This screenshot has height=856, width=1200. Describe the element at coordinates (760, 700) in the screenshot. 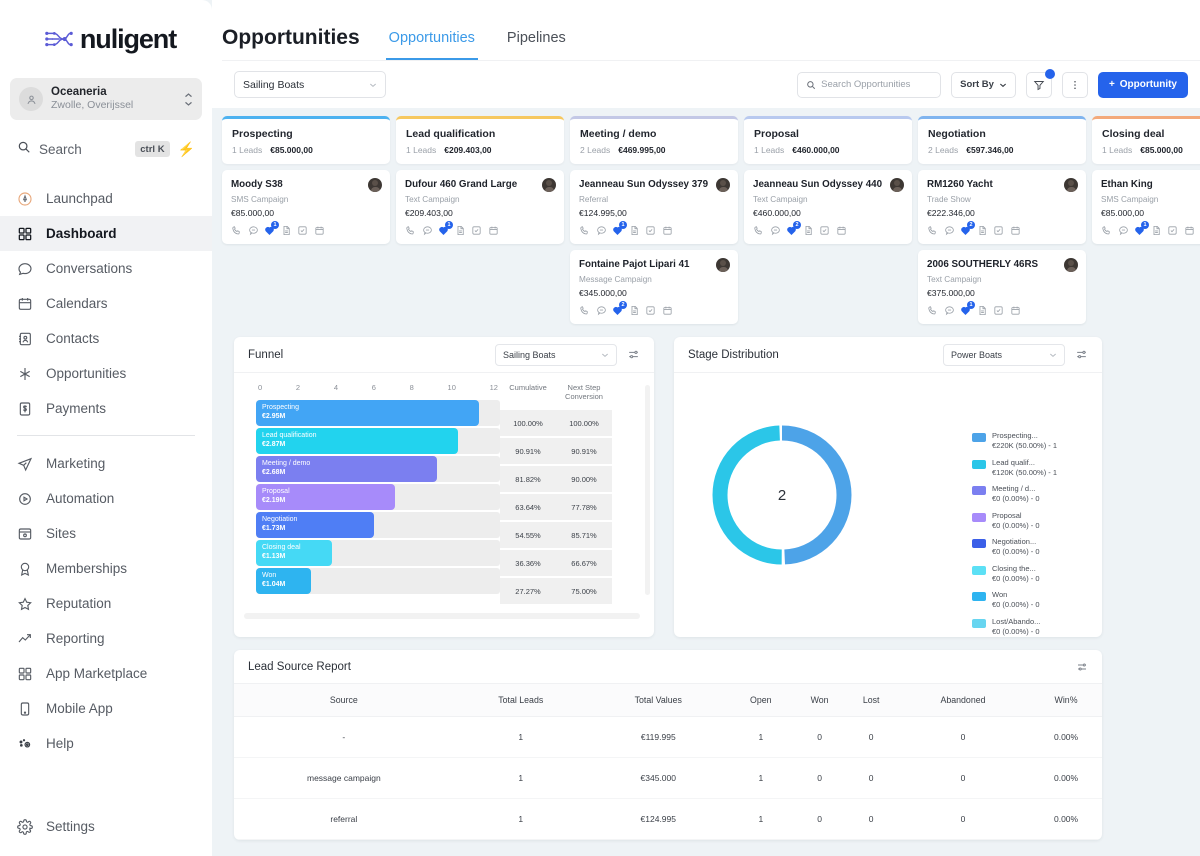

I see `table-column-header: Open` at that location.